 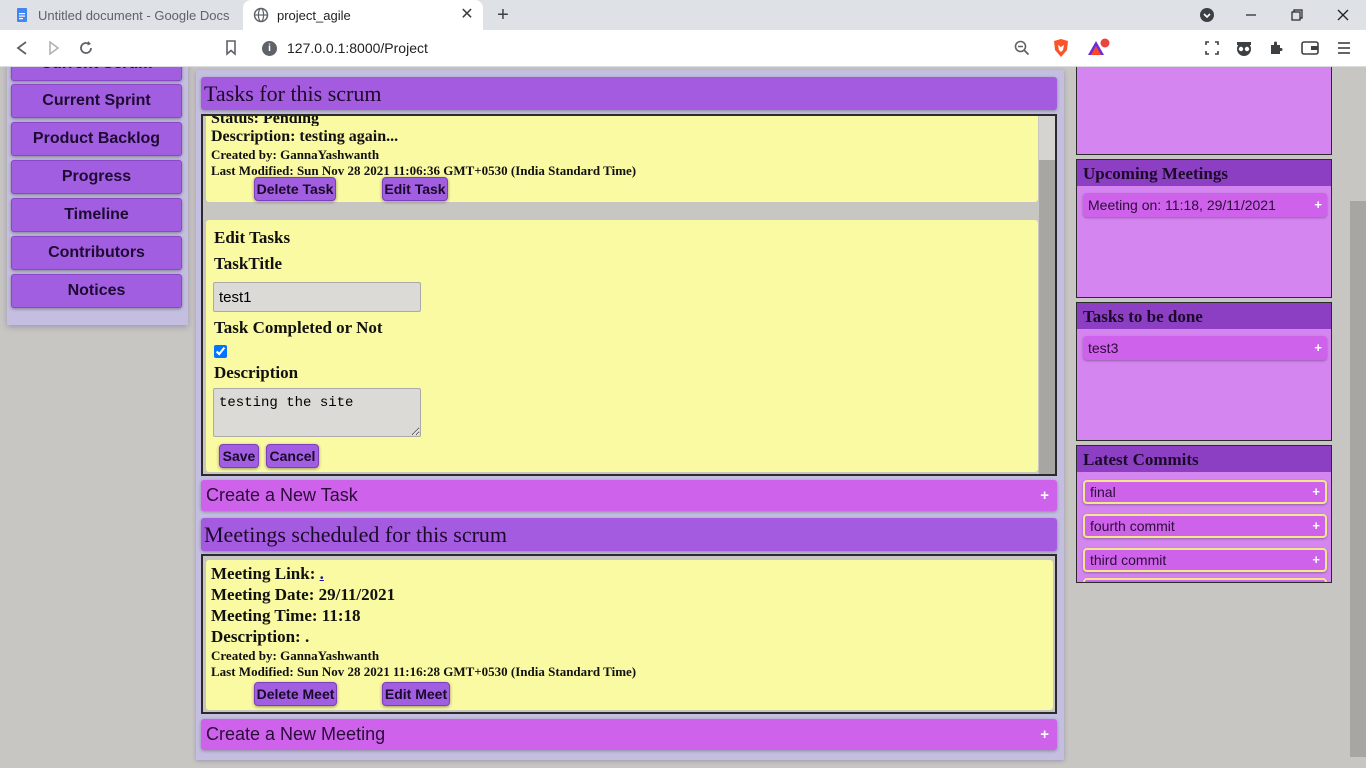 I want to click on task-title-input, so click(x=317, y=297).